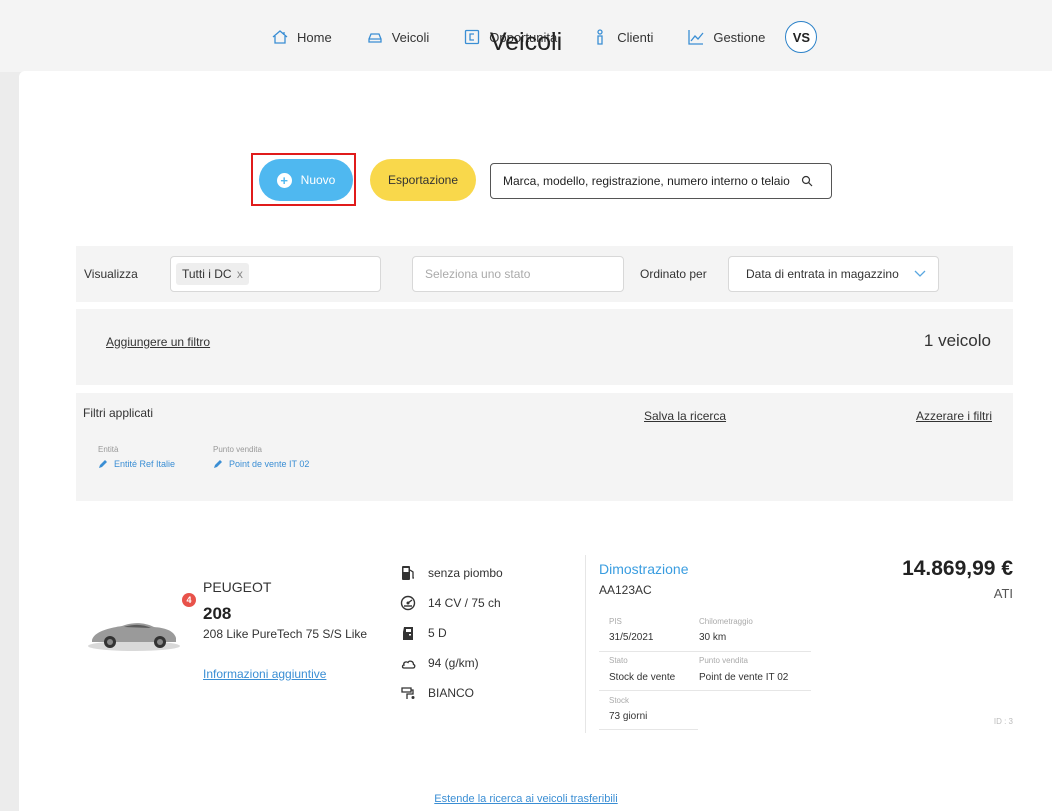  Describe the element at coordinates (954, 416) in the screenshot. I see `reset-filters-link: Azzerare i filtri` at that location.